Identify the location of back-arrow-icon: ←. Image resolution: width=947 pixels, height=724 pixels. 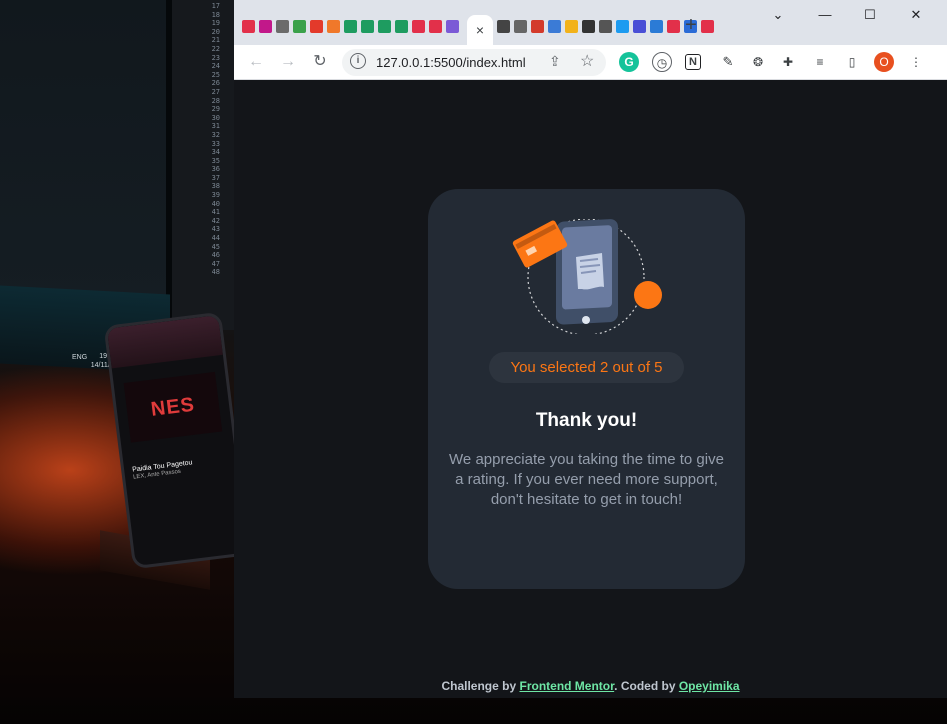
(256, 62).